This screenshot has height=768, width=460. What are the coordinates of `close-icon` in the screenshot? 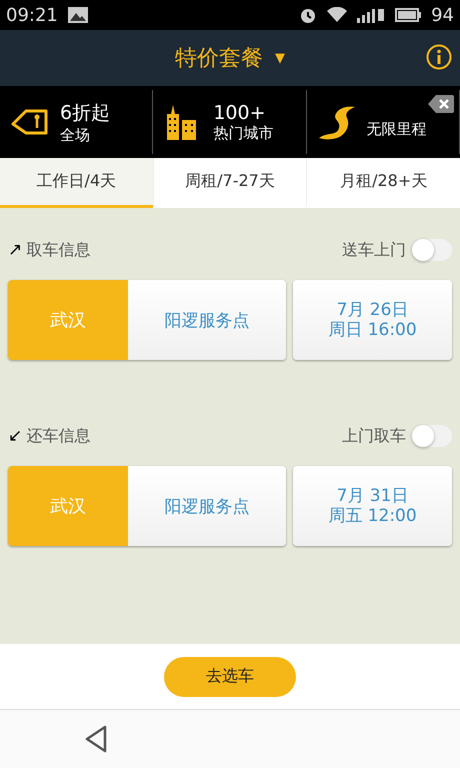 It's located at (441, 104).